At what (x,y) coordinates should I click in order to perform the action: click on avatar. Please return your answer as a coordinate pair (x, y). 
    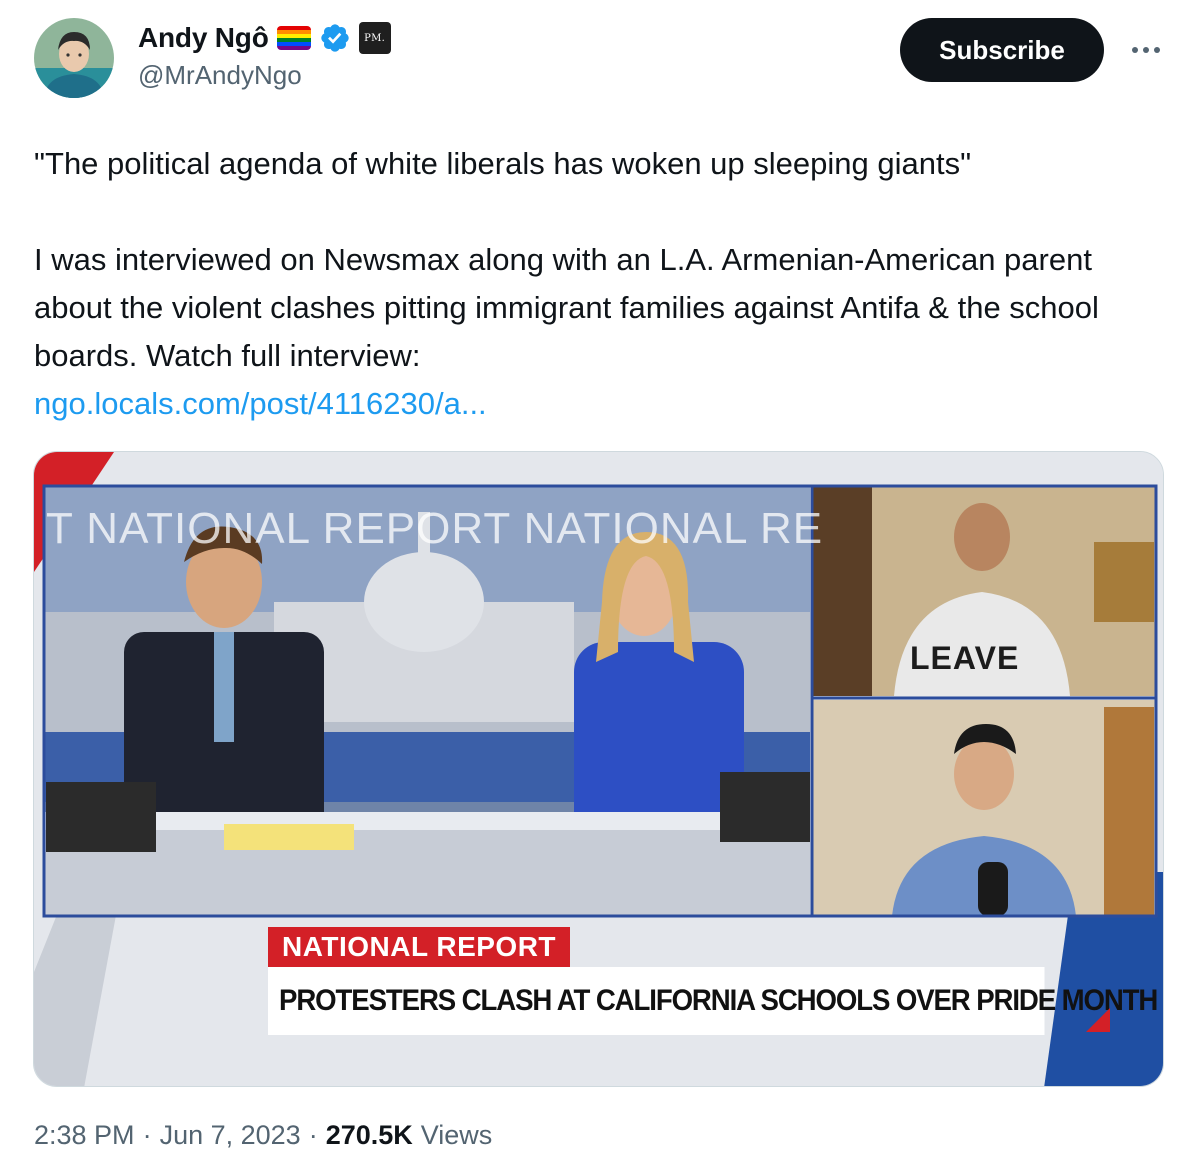
    Looking at the image, I should click on (74, 58).